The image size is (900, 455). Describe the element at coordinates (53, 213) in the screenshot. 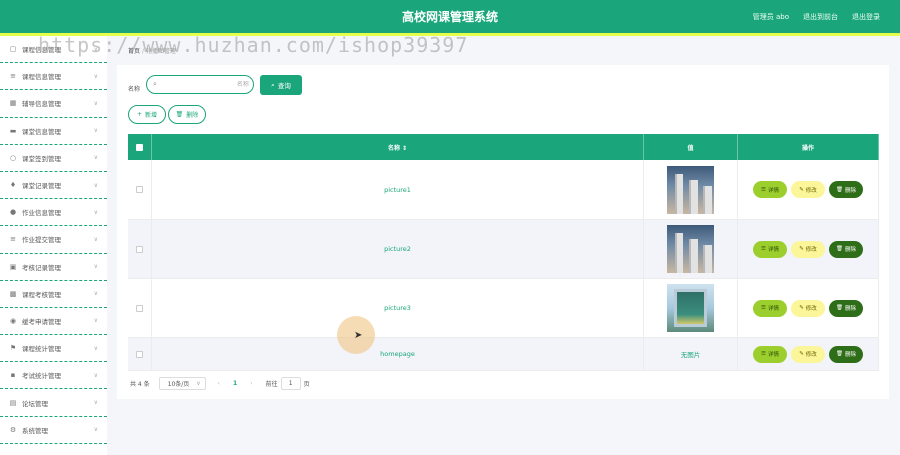

I see `sidebar-item-homework: ● 作业信息管理 ∨` at that location.